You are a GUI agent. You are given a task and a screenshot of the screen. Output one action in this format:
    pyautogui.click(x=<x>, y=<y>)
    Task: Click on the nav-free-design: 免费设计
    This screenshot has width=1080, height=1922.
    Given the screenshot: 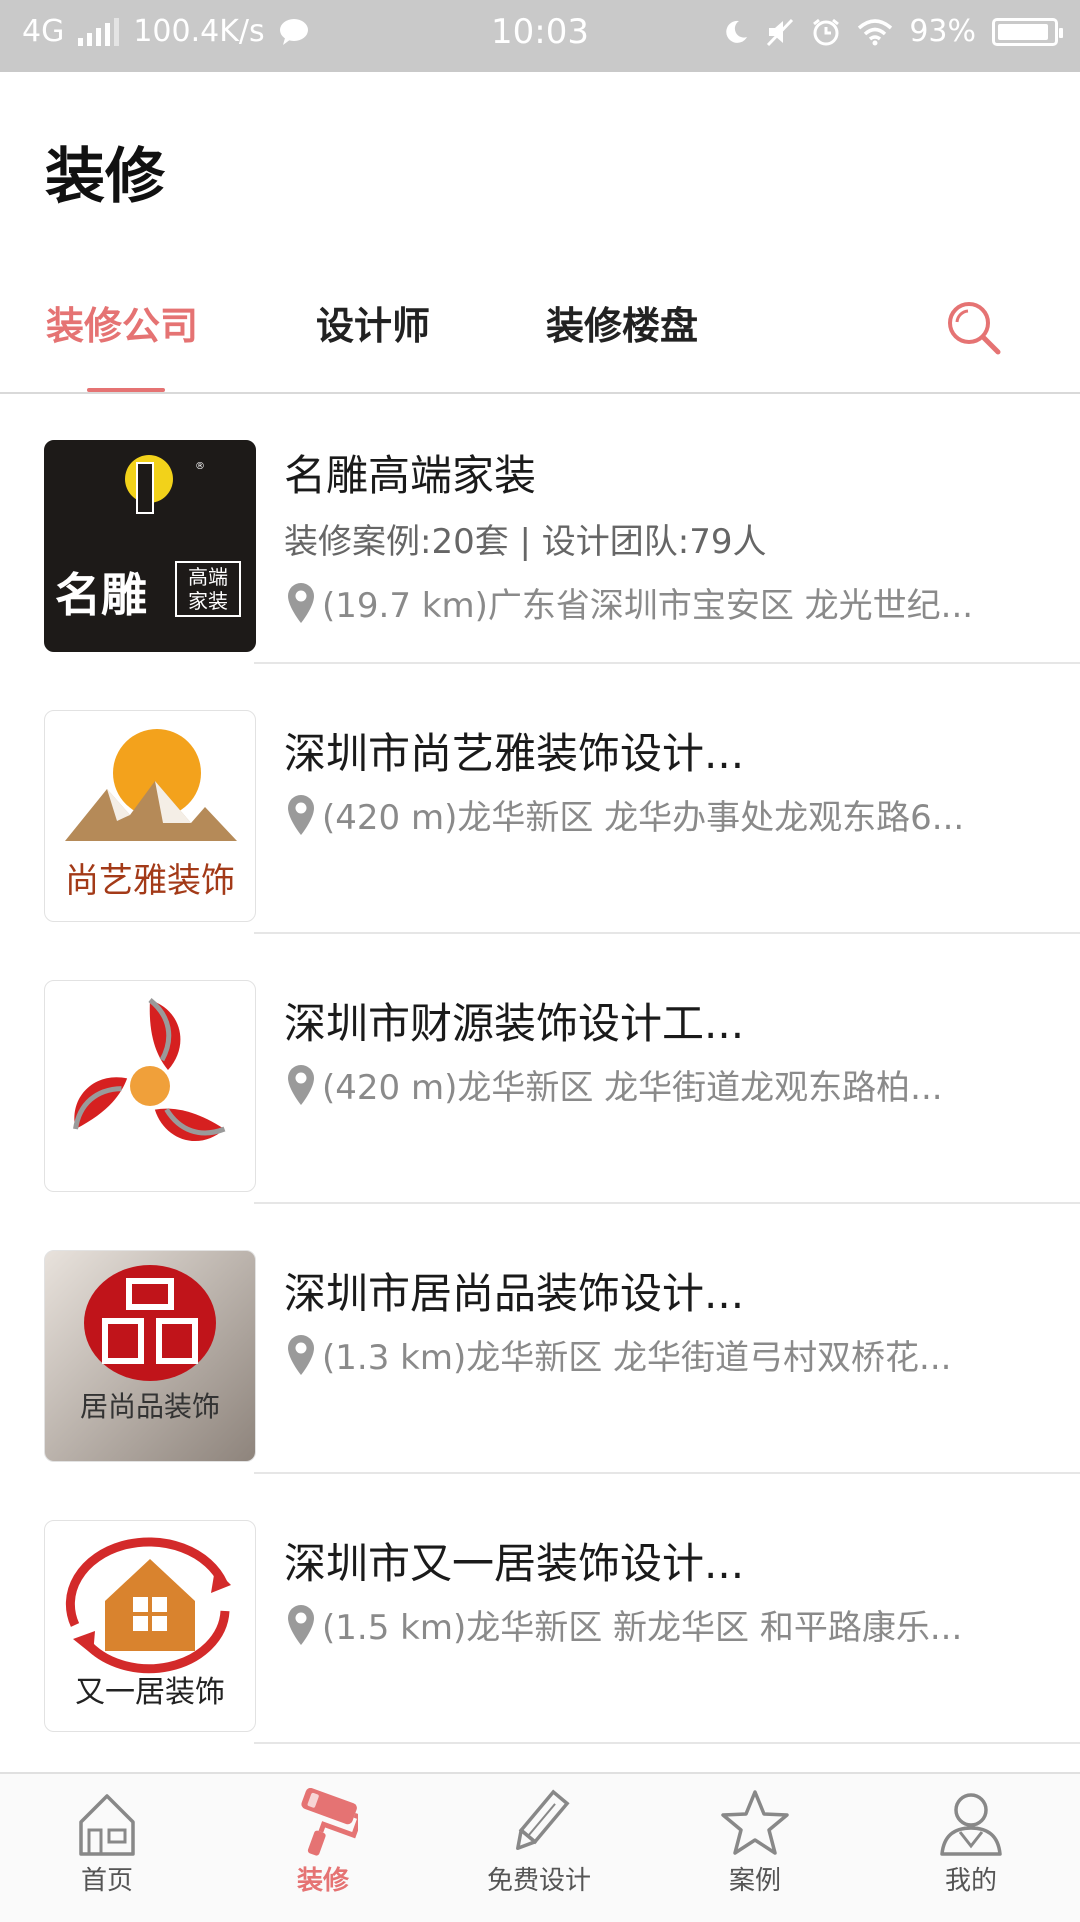 What is the action you would take?
    pyautogui.click(x=539, y=1842)
    